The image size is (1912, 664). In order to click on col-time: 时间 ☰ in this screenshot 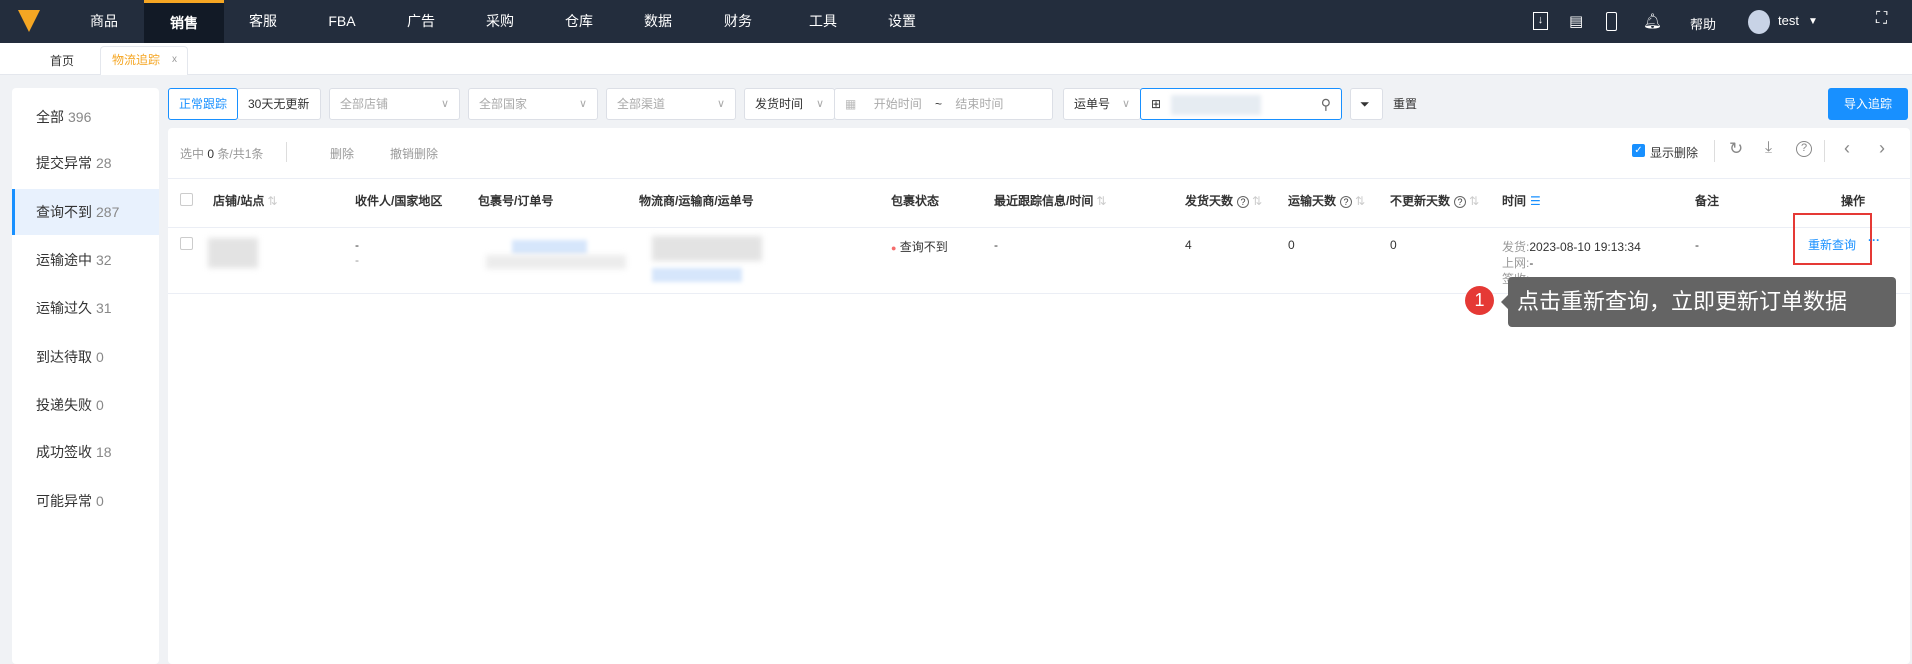, I will do `click(1521, 200)`.